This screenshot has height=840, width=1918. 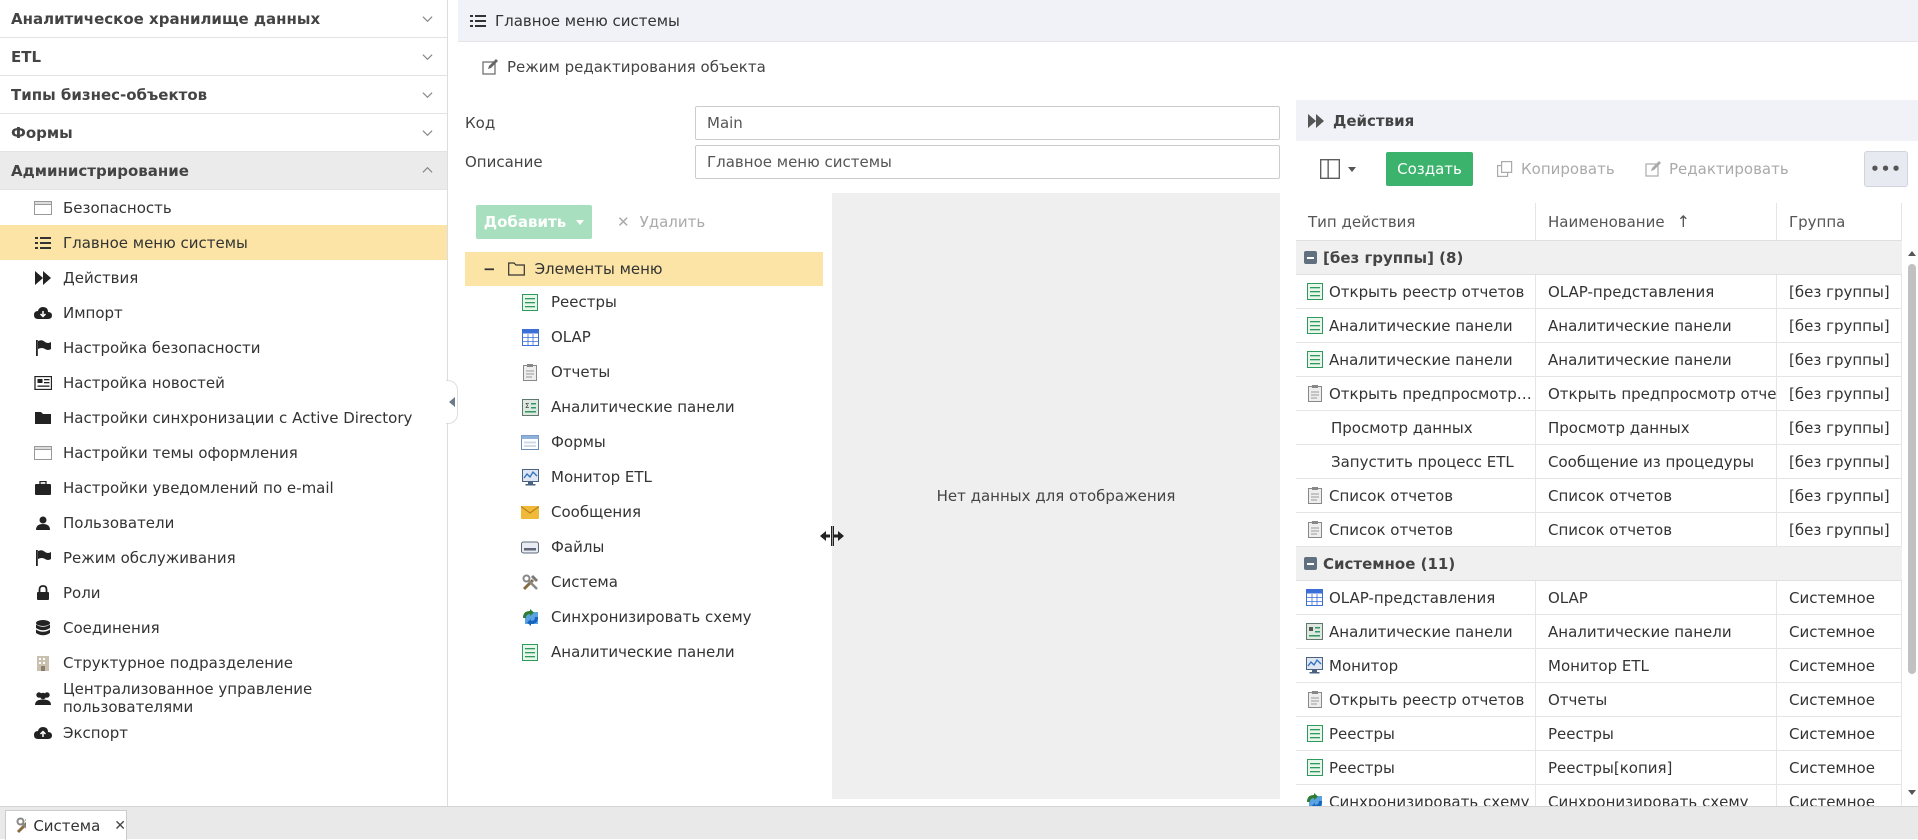 What do you see at coordinates (1656, 767) in the screenshot?
I see `cell-name: Реестры[копия]` at bounding box center [1656, 767].